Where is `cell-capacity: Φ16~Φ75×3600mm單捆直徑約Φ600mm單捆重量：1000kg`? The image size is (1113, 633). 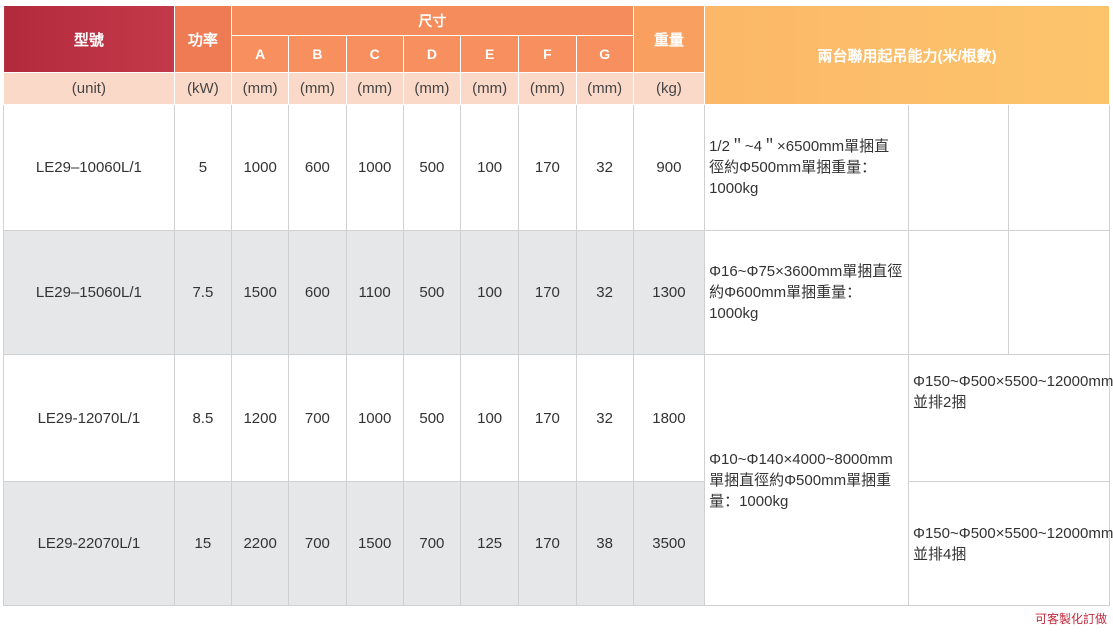
cell-capacity: Φ16~Φ75×3600mm單捆直徑約Φ600mm單捆重量：1000kg is located at coordinates (806, 292).